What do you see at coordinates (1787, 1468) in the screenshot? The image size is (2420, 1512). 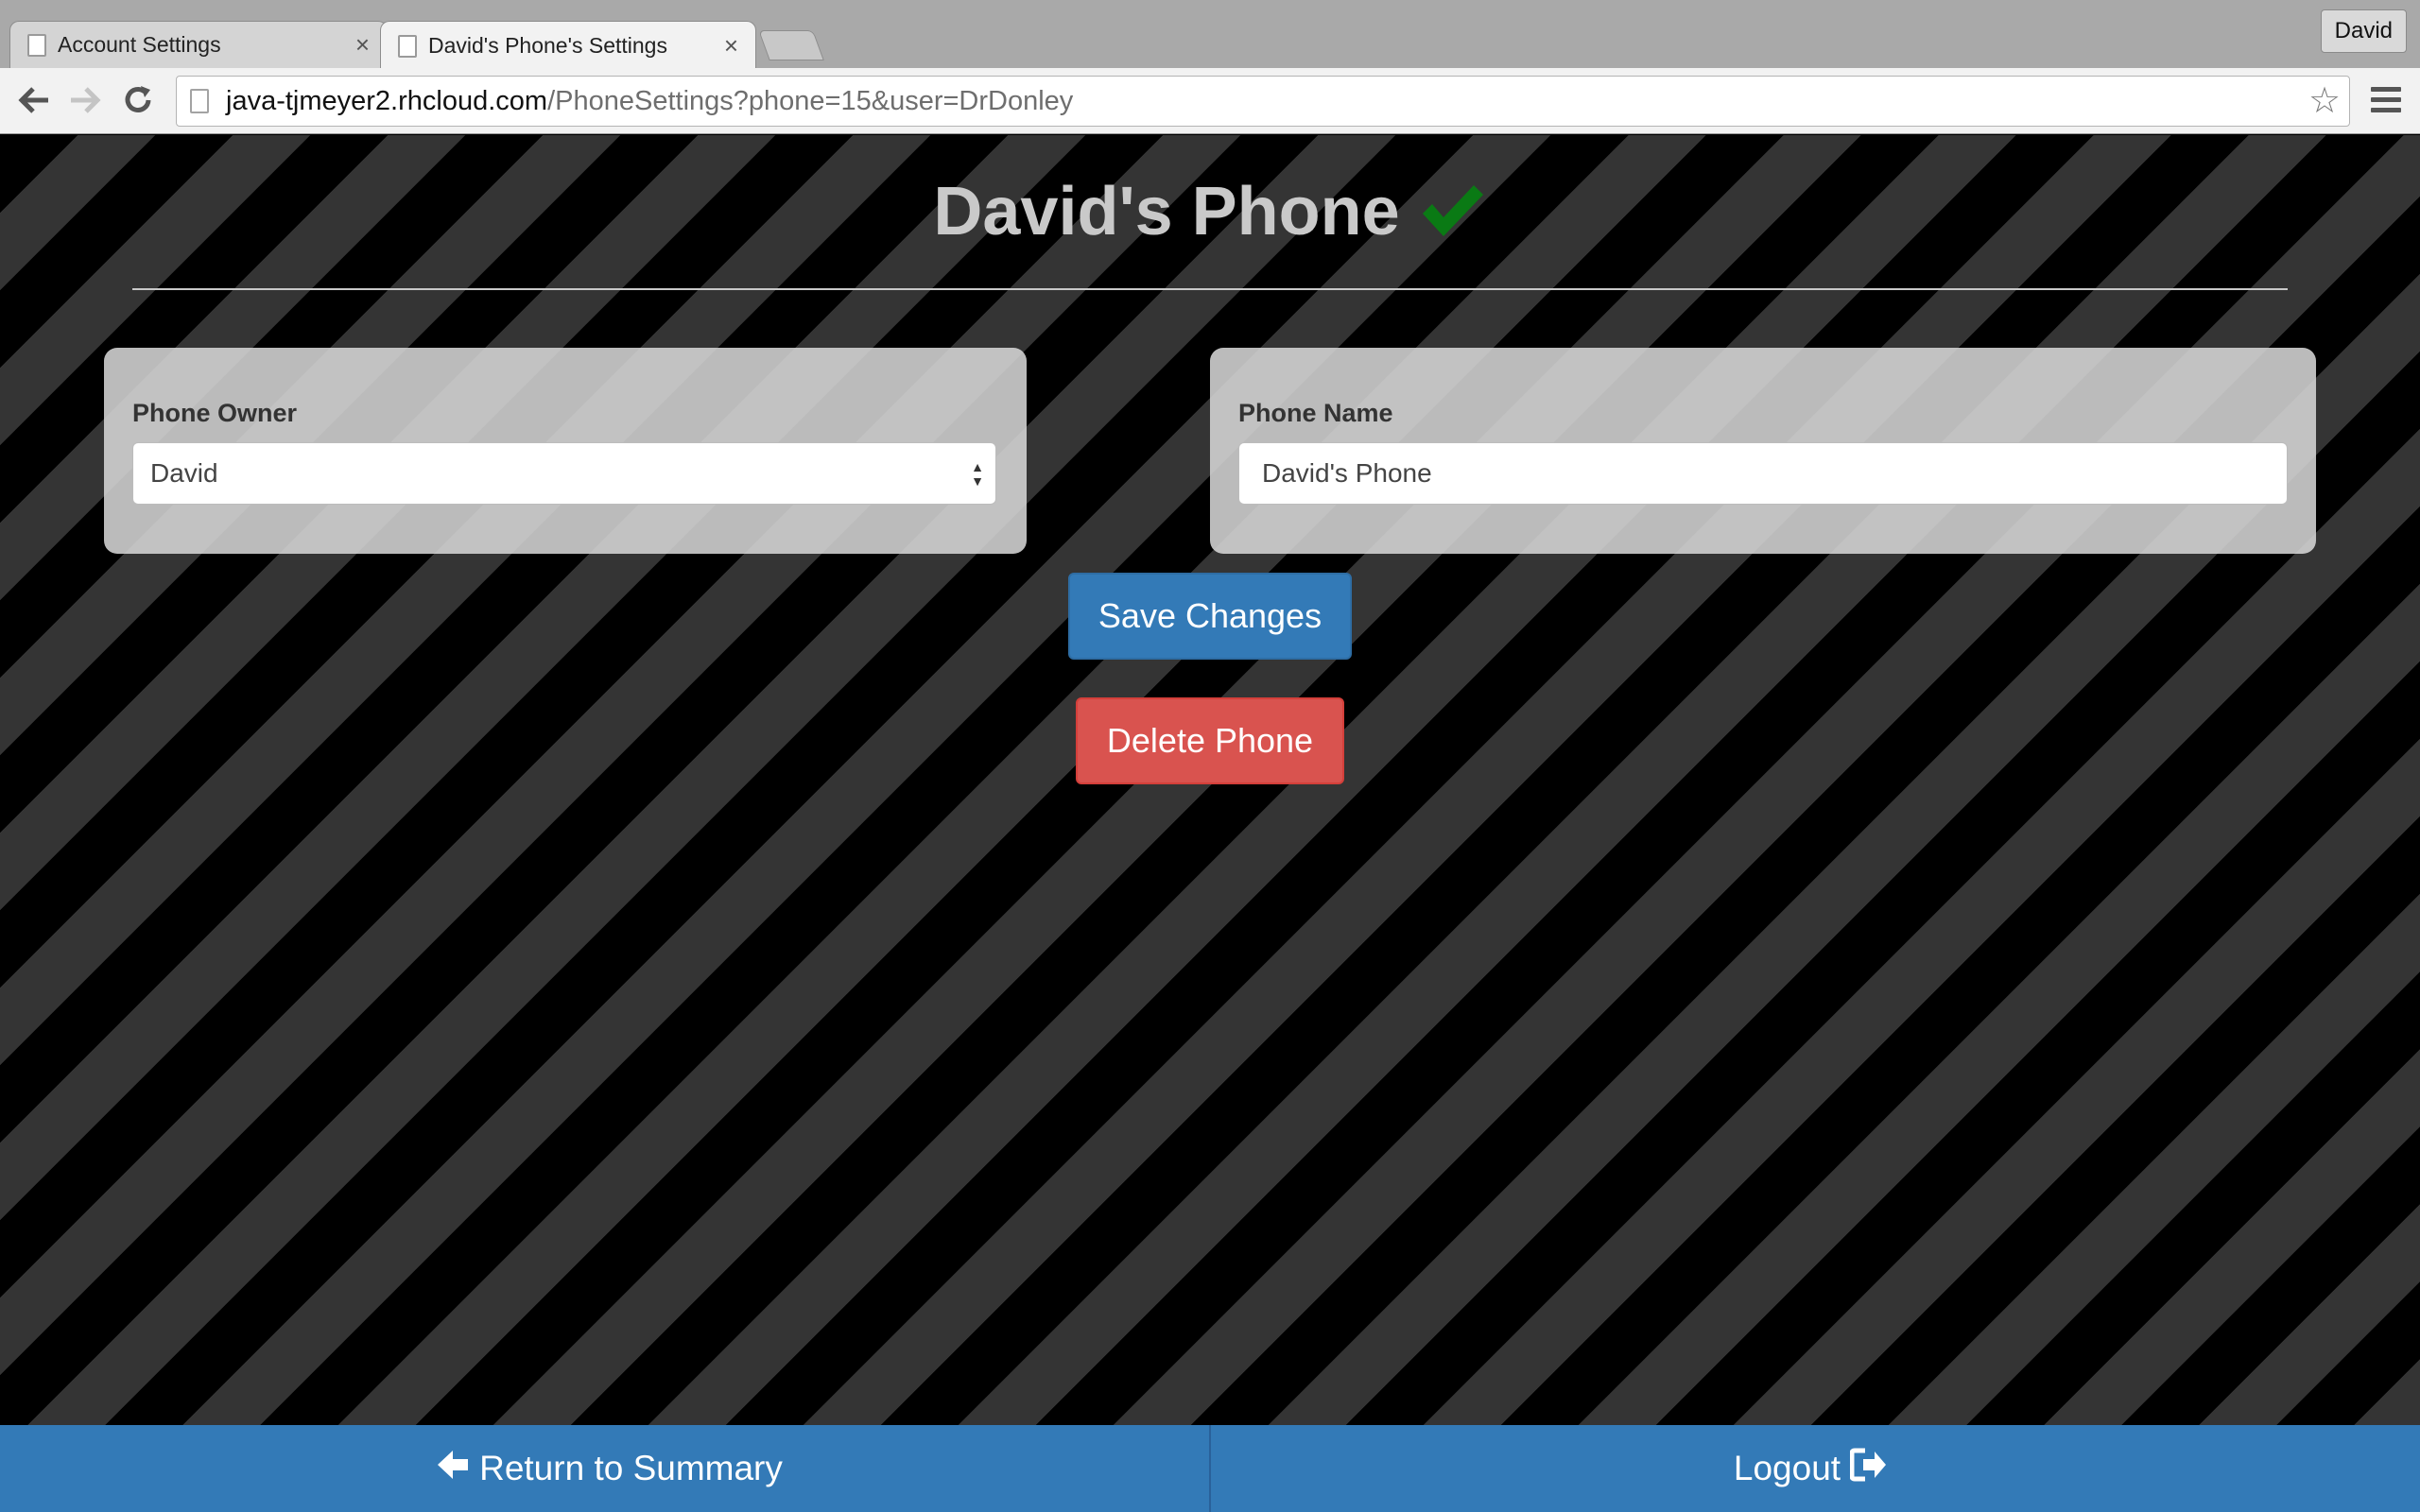 I see `logout-label: Logout` at bounding box center [1787, 1468].